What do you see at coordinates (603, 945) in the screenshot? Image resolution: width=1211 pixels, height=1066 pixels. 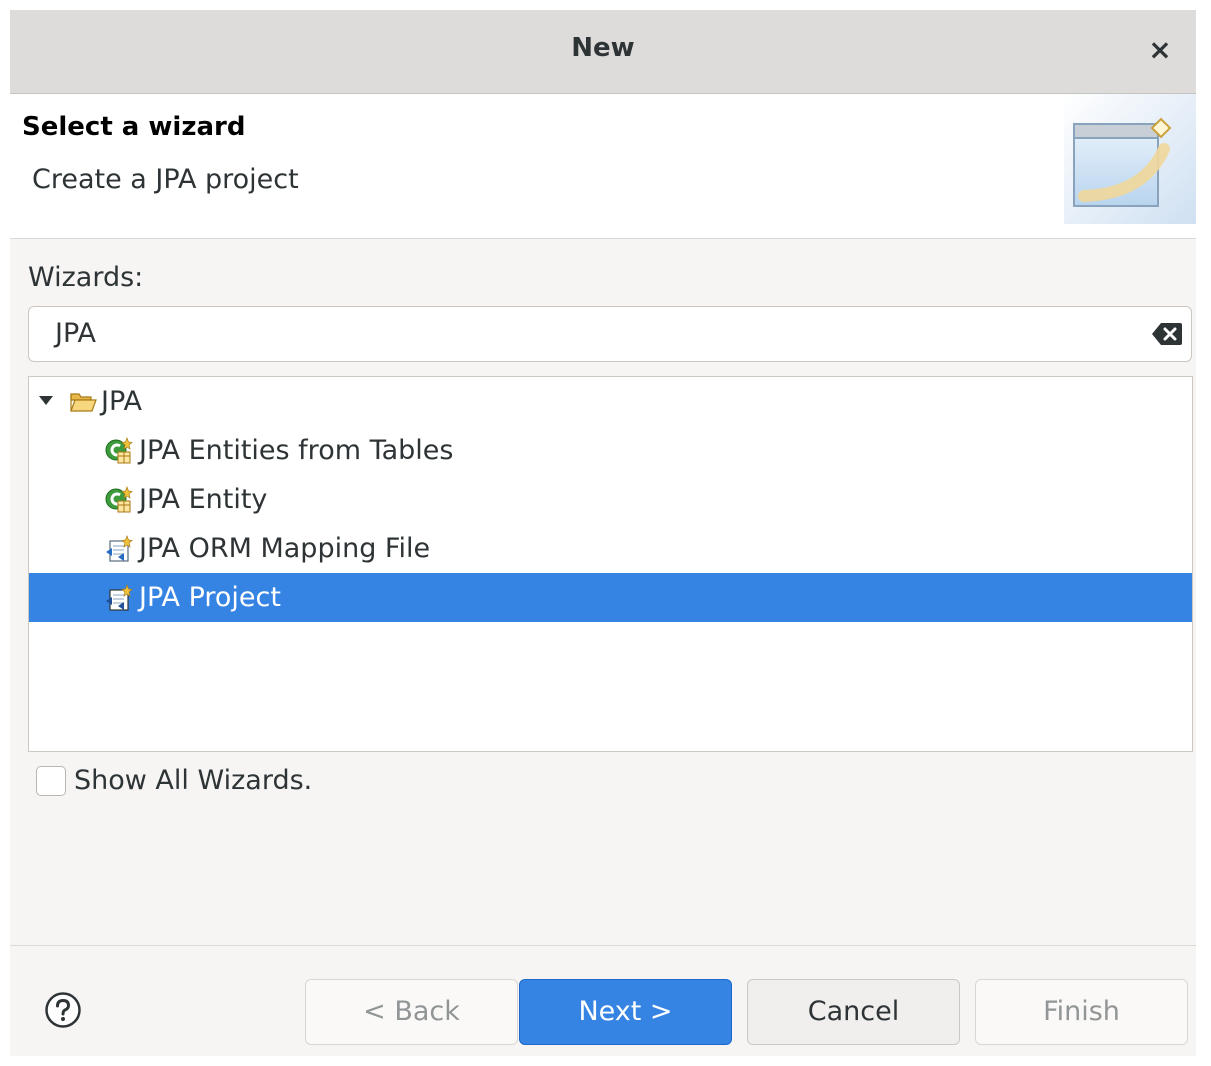 I see `footer-divider` at bounding box center [603, 945].